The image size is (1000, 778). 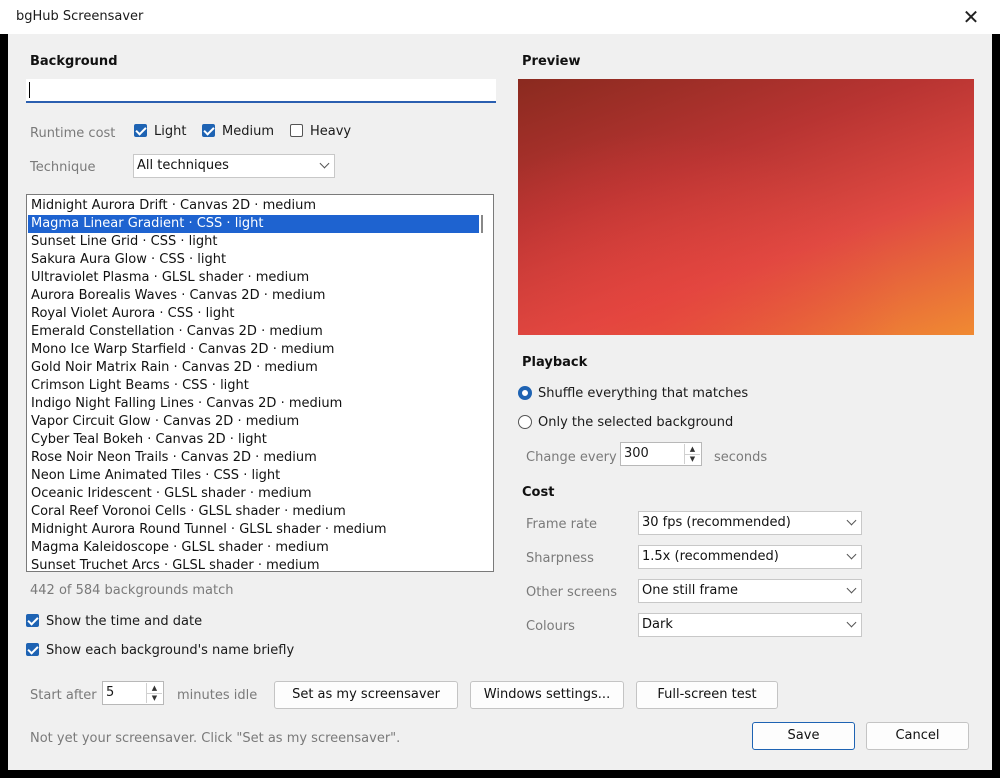 I want to click on sharpness-select: 1.5x (recommended), so click(x=750, y=557).